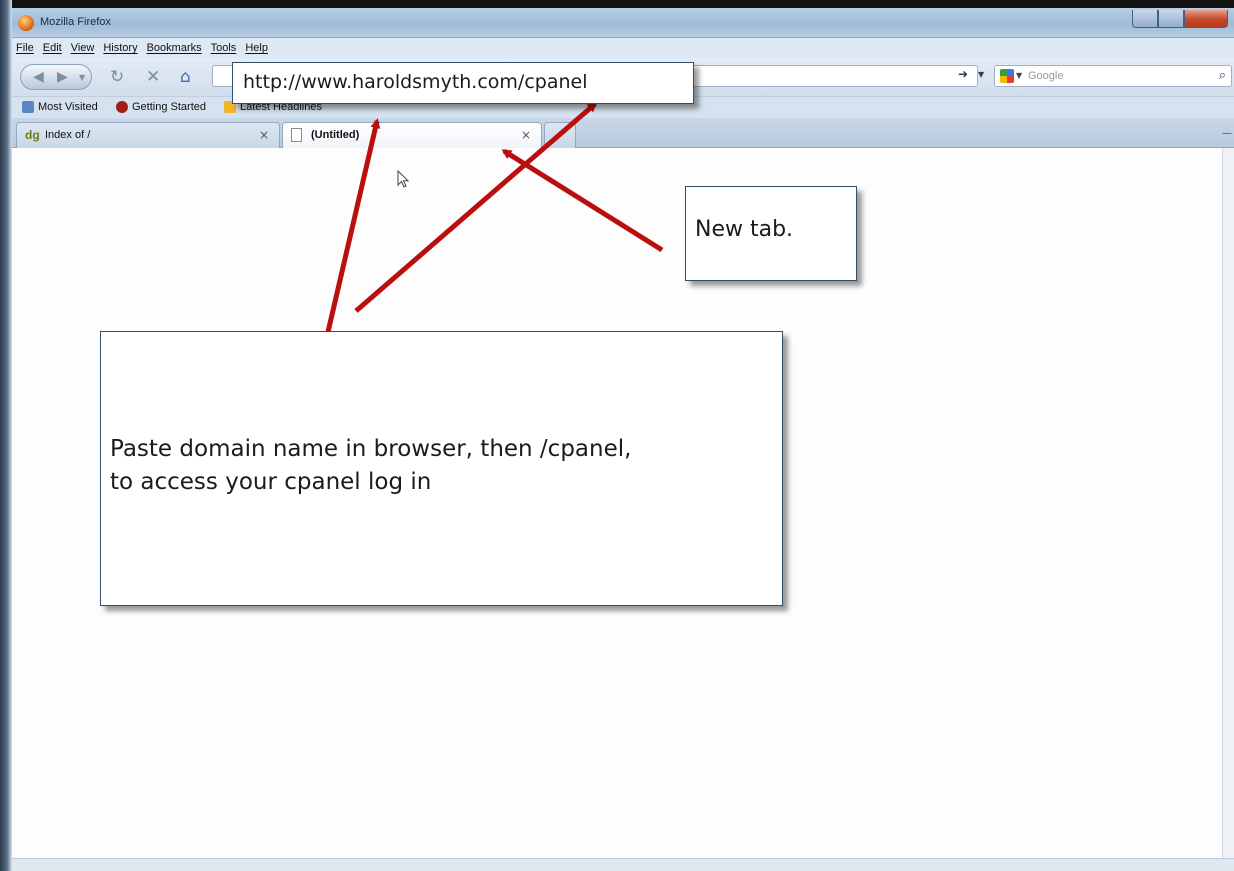 This screenshot has height=871, width=1234. I want to click on right-scroll-edge, so click(1228, 503).